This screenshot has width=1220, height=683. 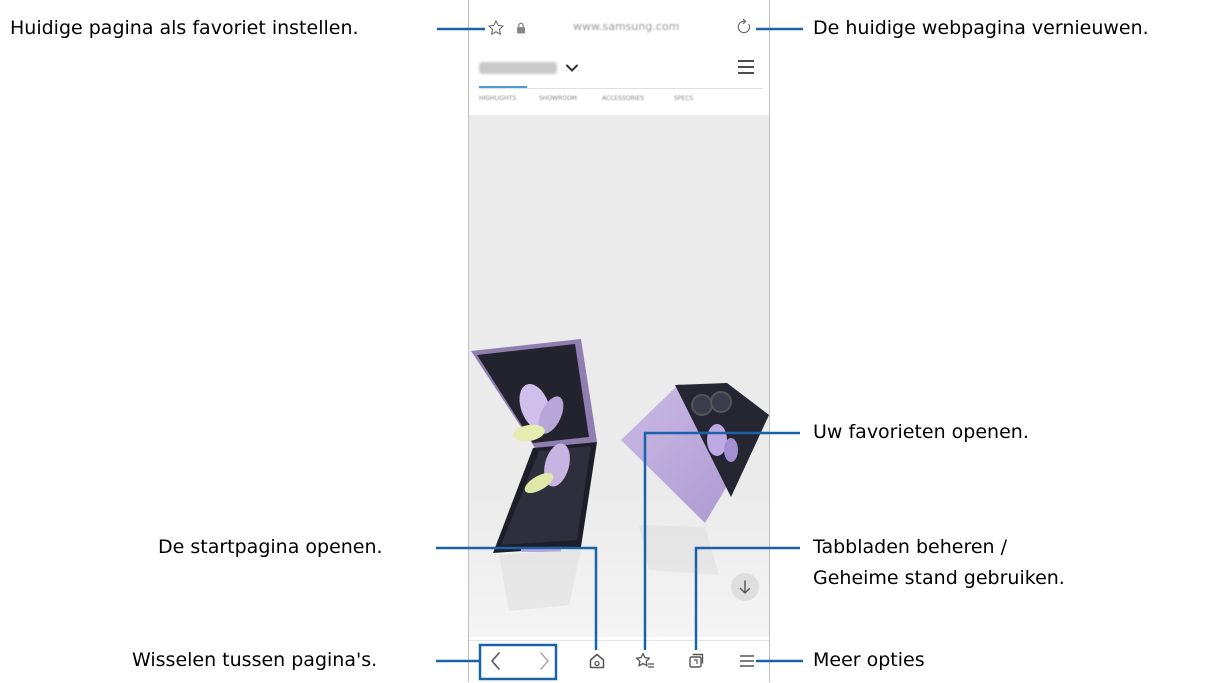 What do you see at coordinates (939, 578) in the screenshot?
I see `callout-tabs-line2: Geheime stand gebruiken.` at bounding box center [939, 578].